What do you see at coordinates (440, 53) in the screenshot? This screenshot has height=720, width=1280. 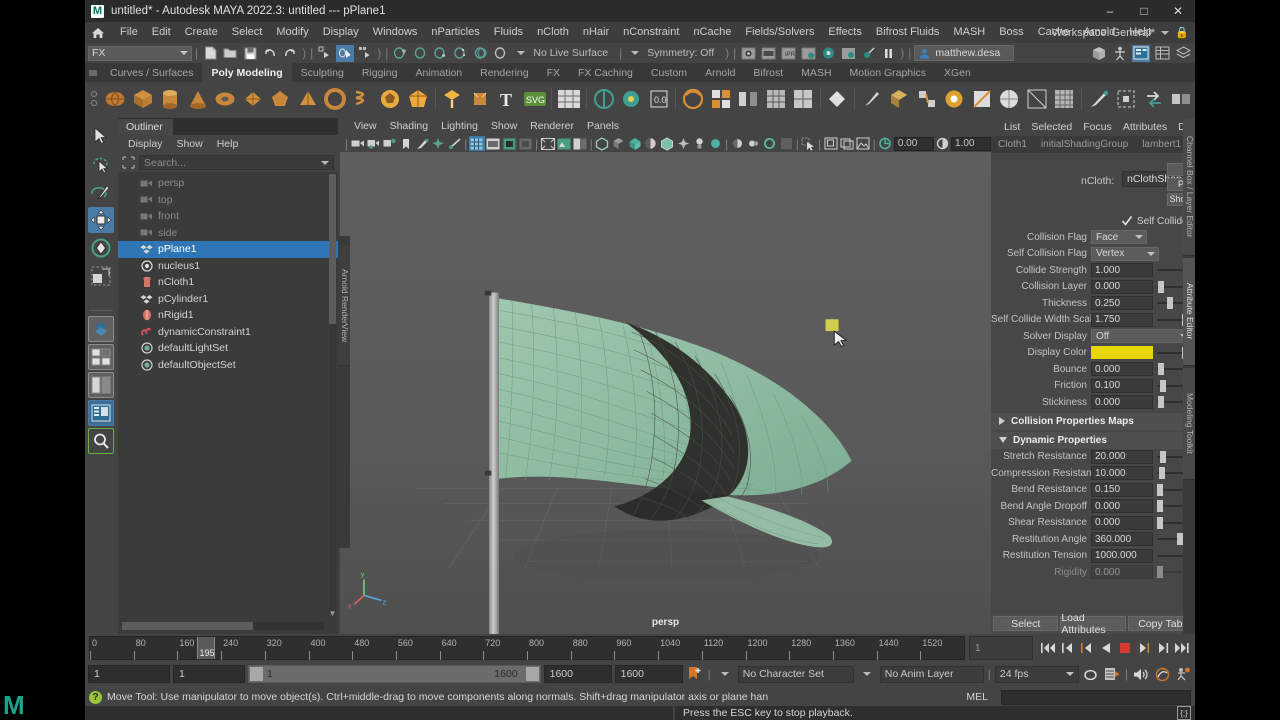 I see `snap-to-point-icon` at bounding box center [440, 53].